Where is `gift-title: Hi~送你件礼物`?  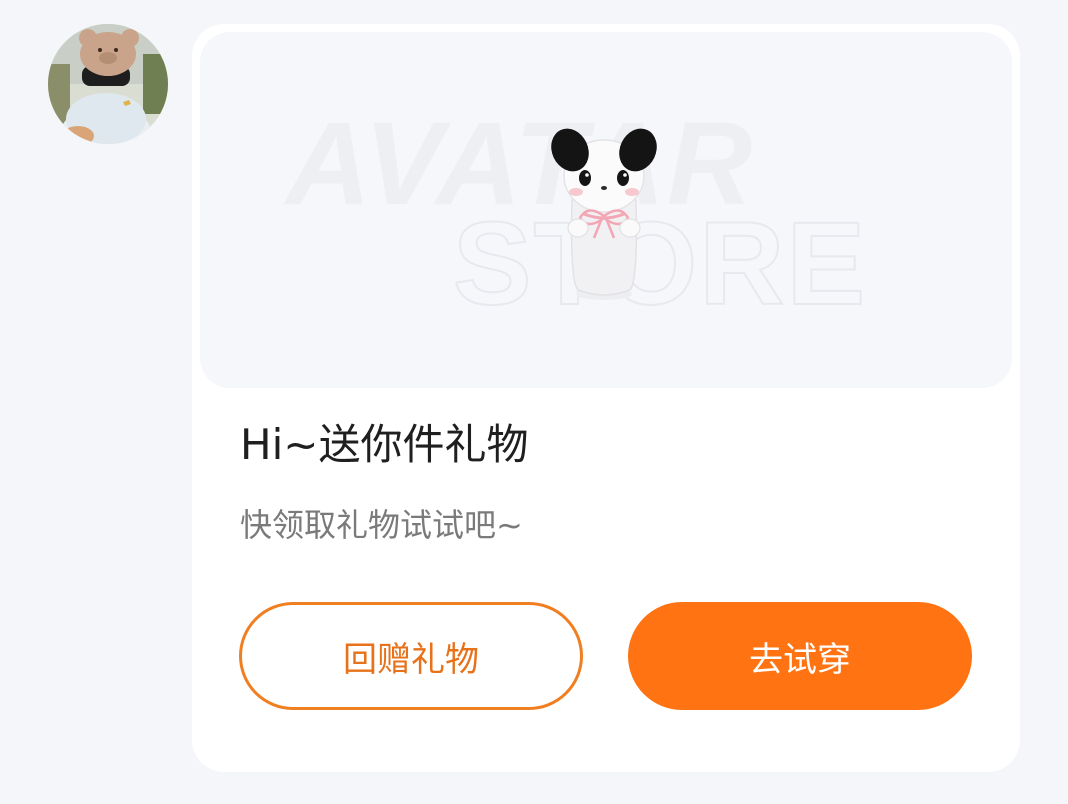
gift-title: Hi~送你件礼物 is located at coordinates (384, 444).